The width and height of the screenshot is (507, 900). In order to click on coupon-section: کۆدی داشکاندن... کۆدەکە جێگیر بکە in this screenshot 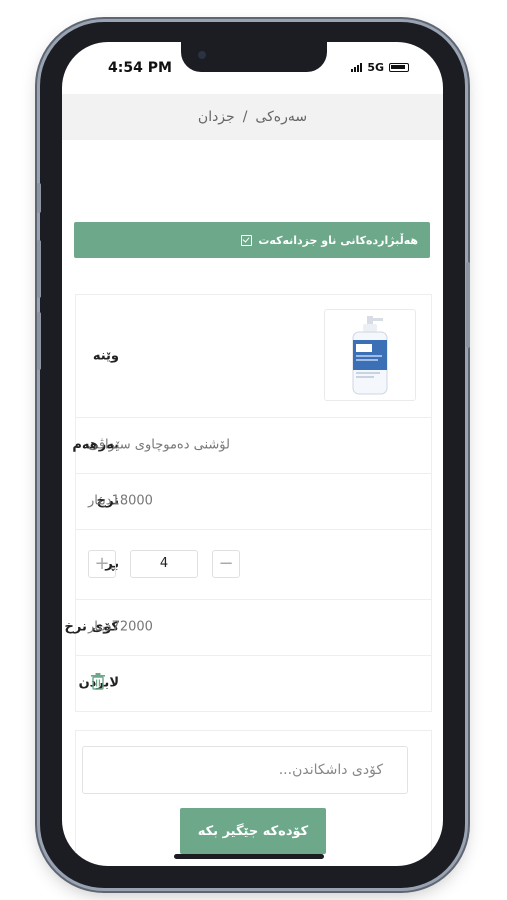, I will do `click(253, 798)`.